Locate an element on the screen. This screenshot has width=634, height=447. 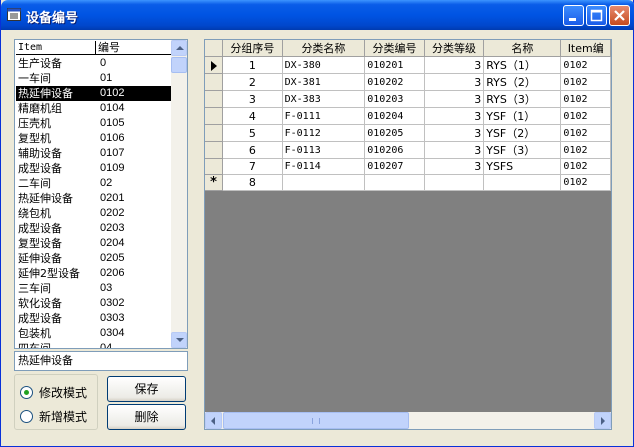
list-item: 压壳机 0105 is located at coordinates (93, 123).